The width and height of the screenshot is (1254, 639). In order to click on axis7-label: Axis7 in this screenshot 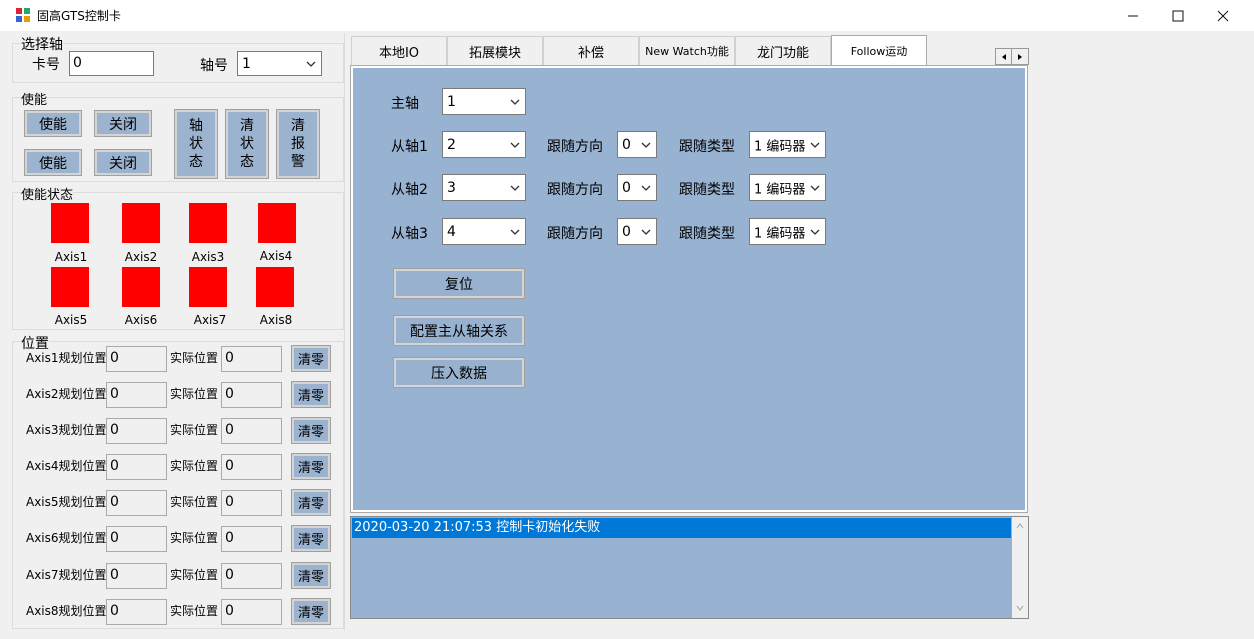, I will do `click(210, 320)`.